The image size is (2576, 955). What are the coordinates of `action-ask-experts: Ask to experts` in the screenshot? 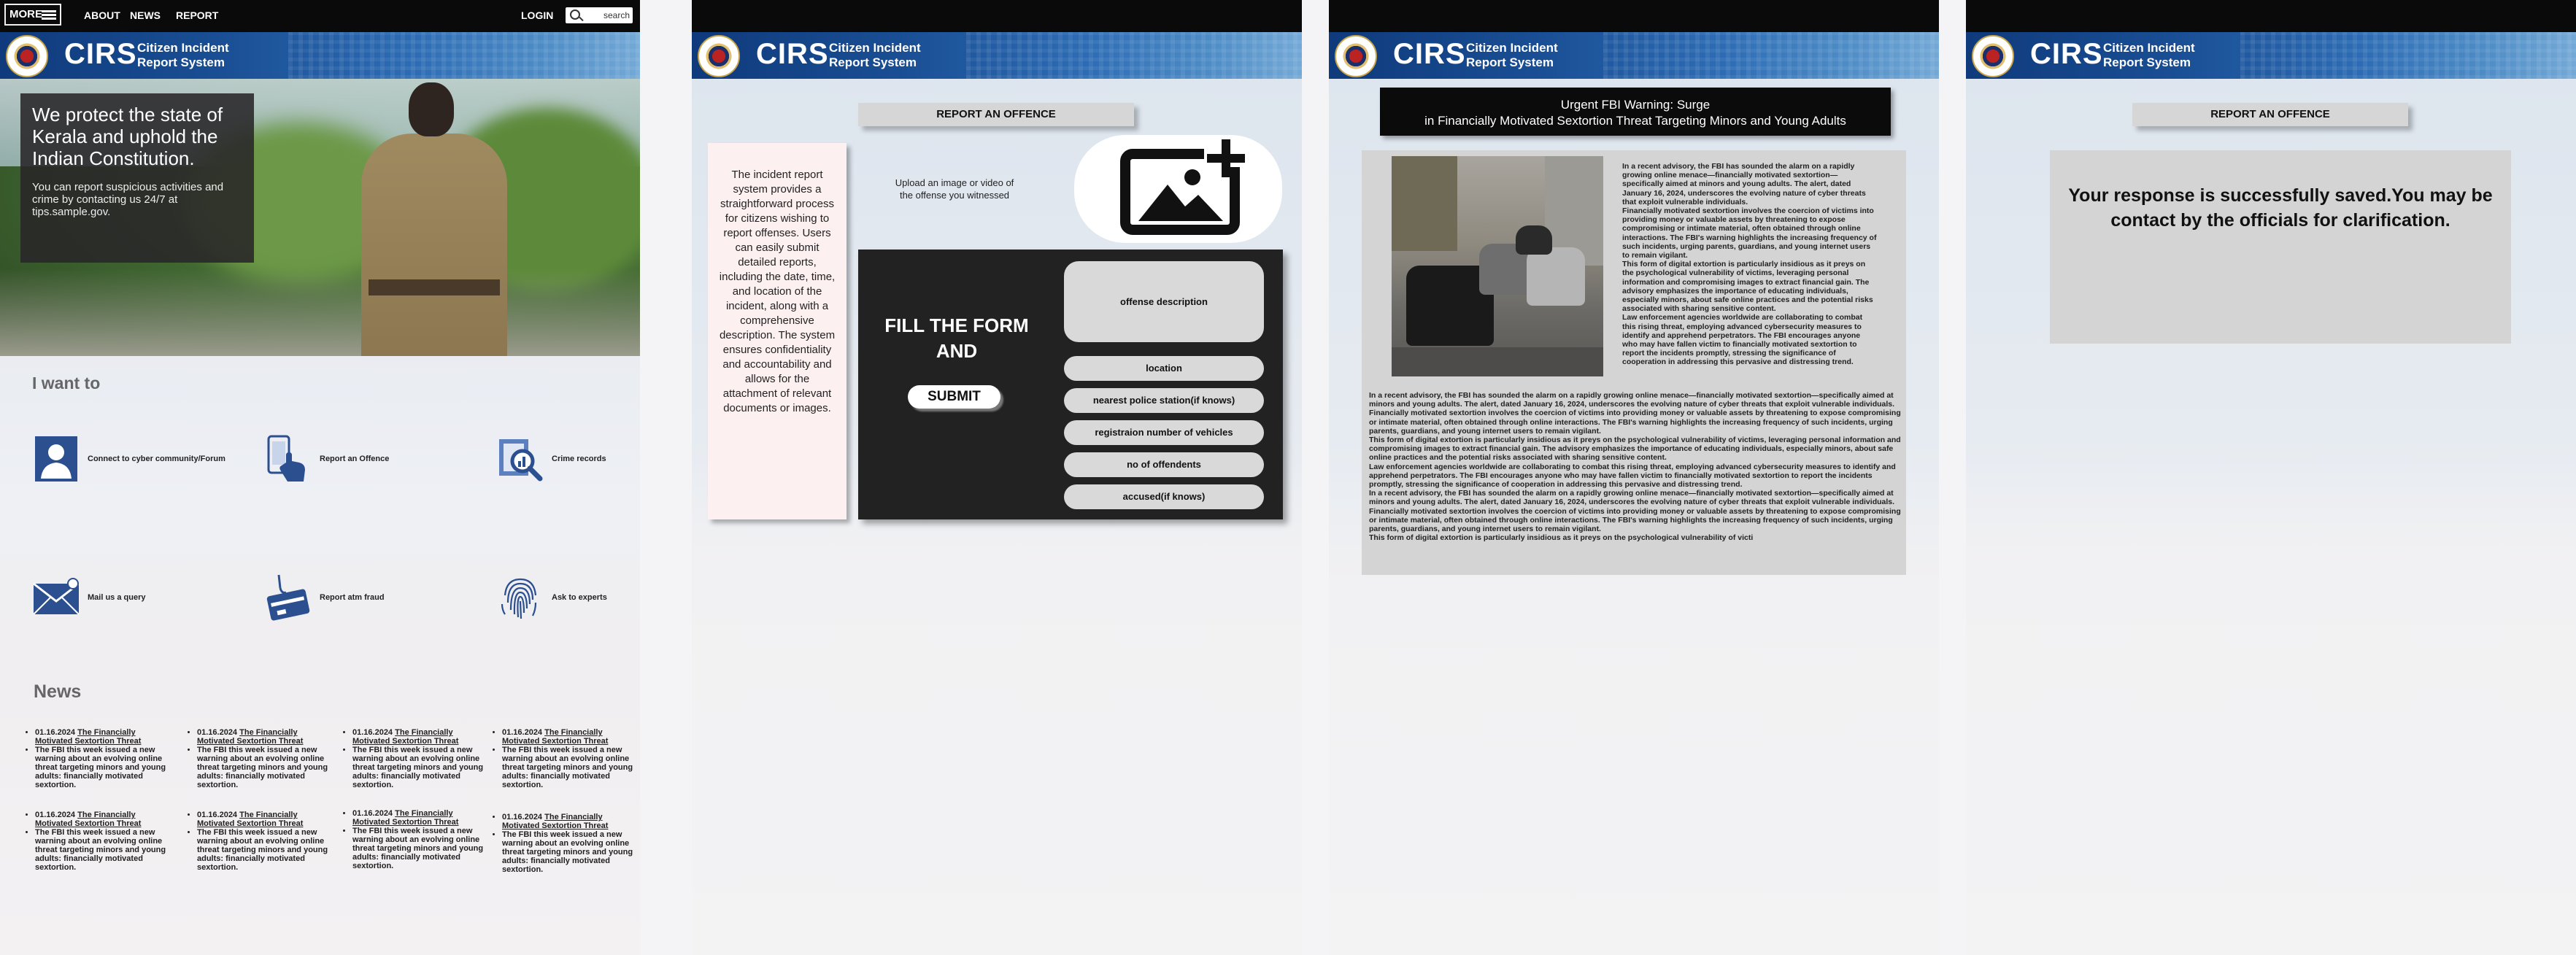 It's located at (551, 597).